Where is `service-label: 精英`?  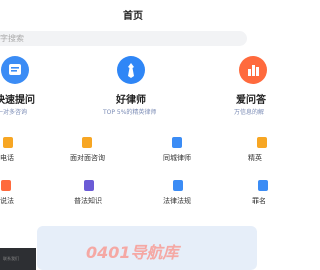 service-label: 精英 is located at coordinates (255, 158).